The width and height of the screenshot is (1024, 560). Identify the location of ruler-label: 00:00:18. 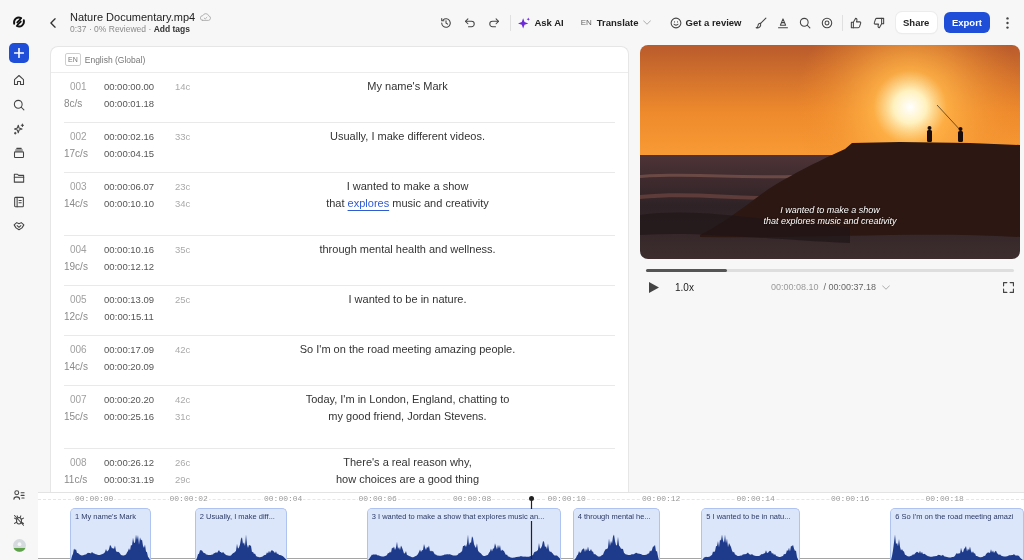
(944, 499).